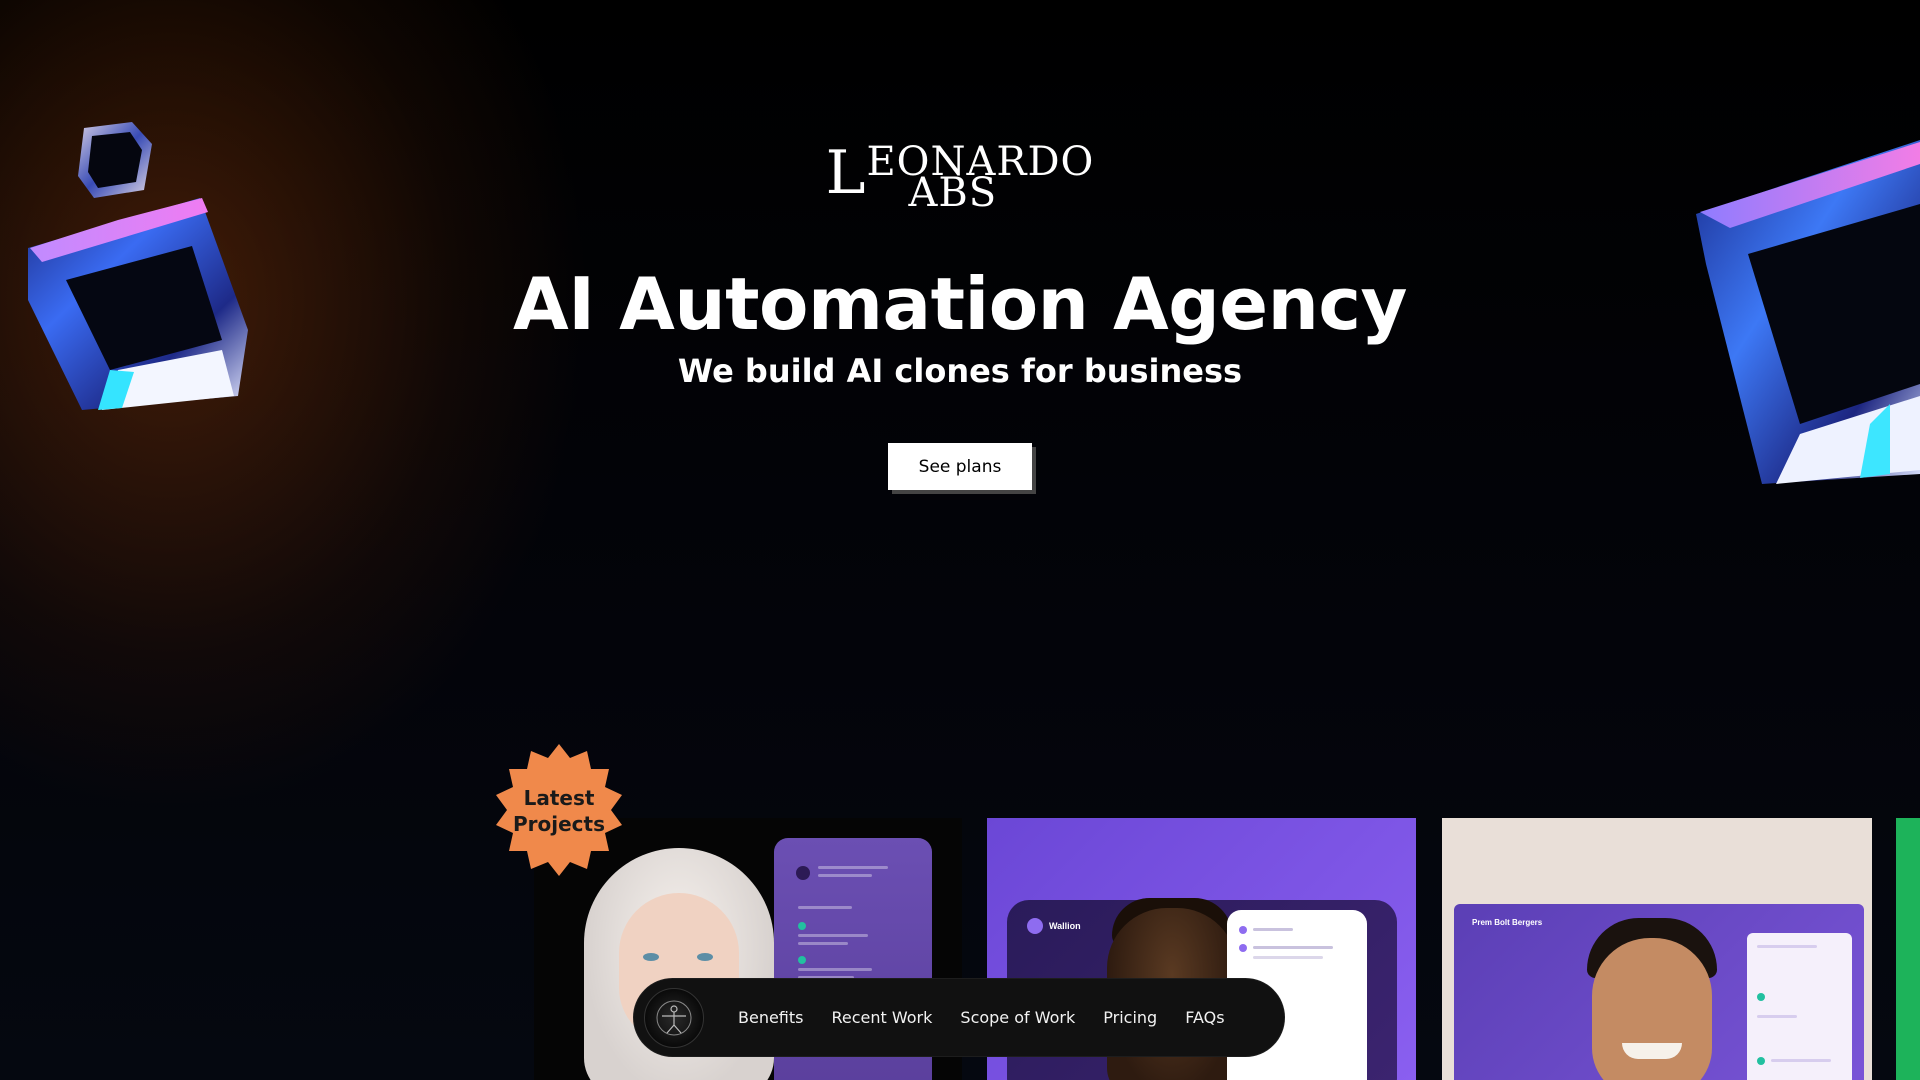  Describe the element at coordinates (559, 798) in the screenshot. I see `badge-line-1: Latest` at that location.